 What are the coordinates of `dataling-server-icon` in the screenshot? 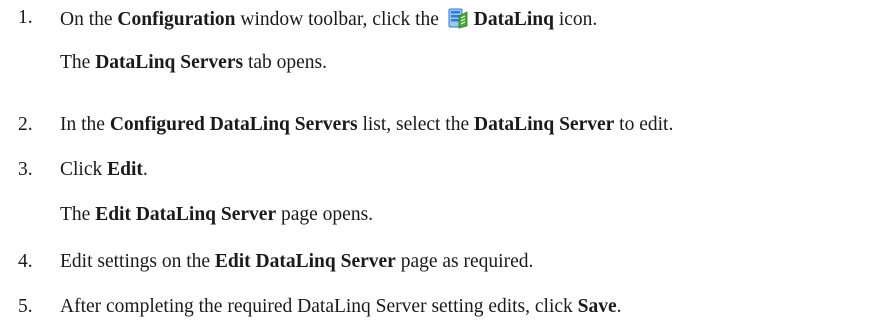 It's located at (458, 18).